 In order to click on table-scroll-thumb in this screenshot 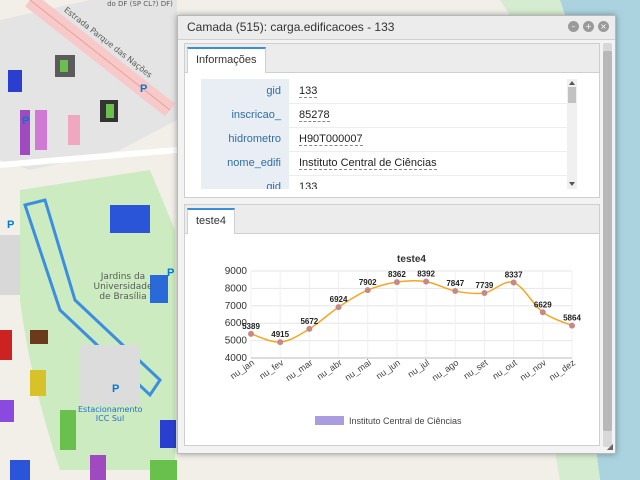, I will do `click(572, 95)`.